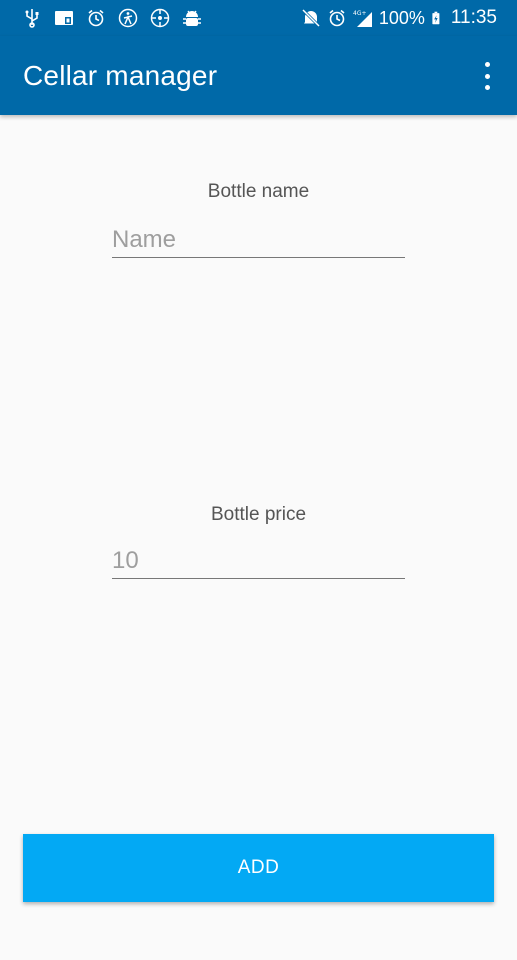 The image size is (517, 960). I want to click on battery-charging-icon, so click(436, 18).